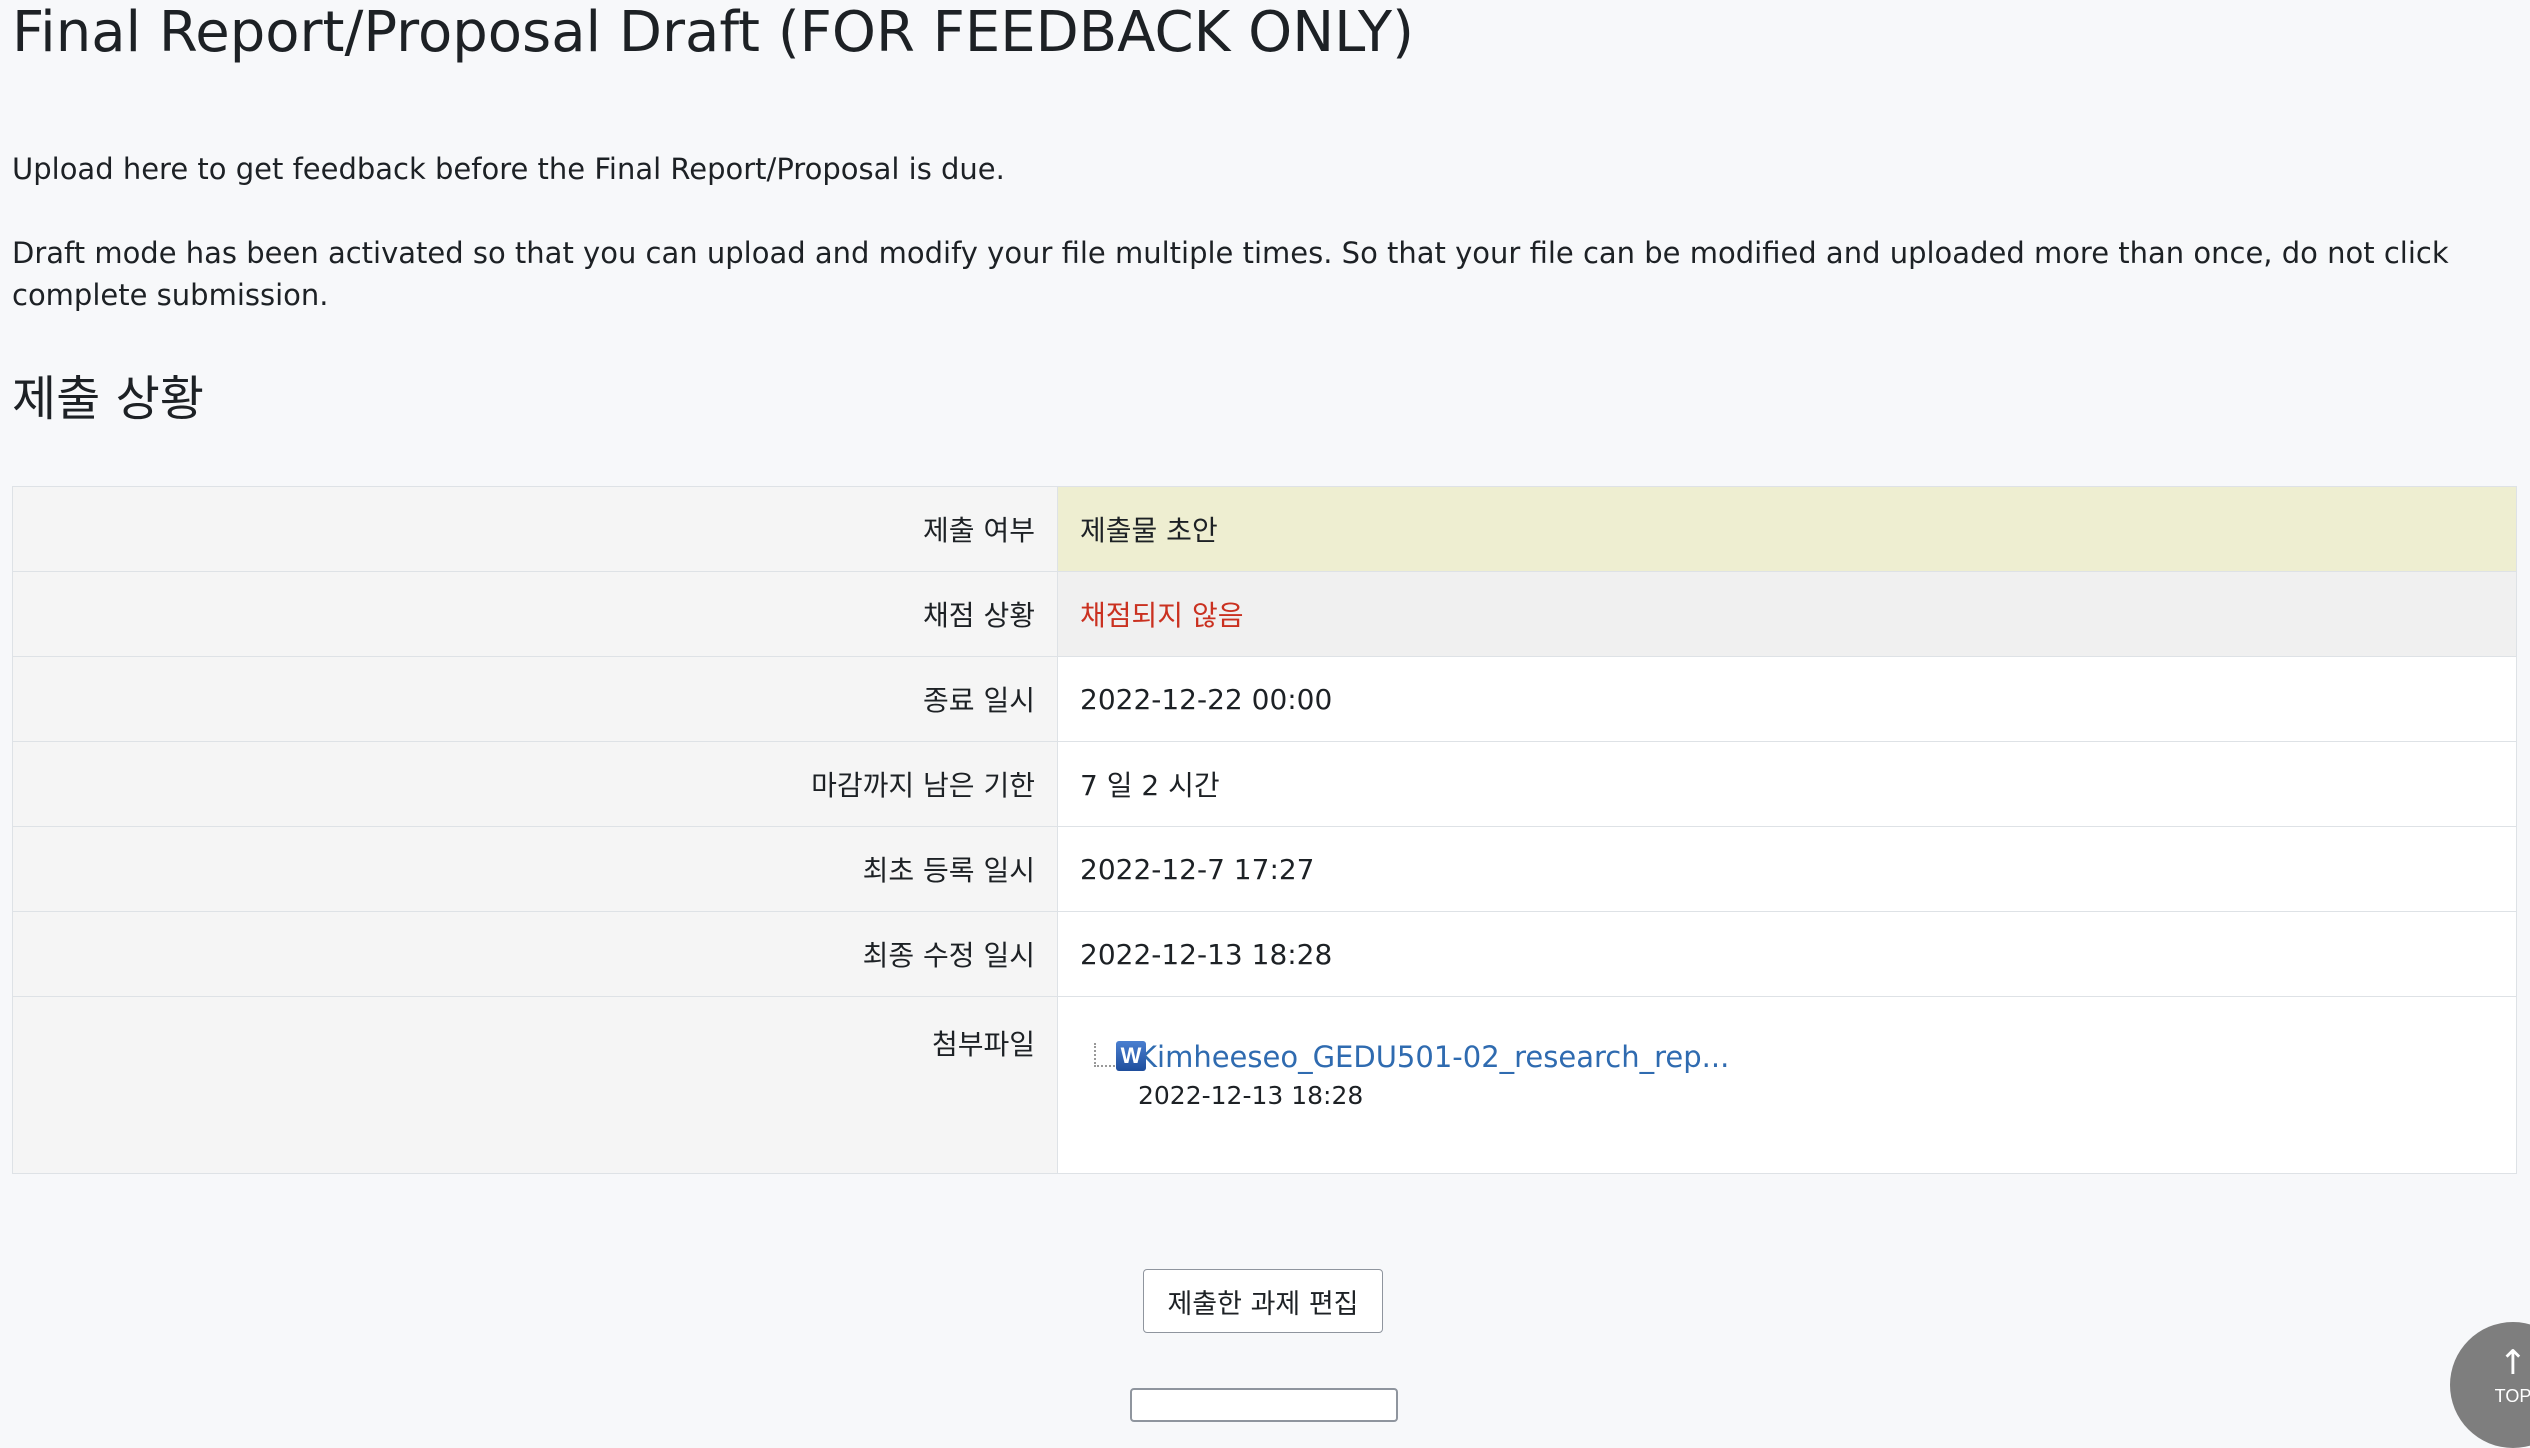 Image resolution: width=2530 pixels, height=1448 pixels. Describe the element at coordinates (1131, 1056) in the screenshot. I see `word-doc-icon: W` at that location.